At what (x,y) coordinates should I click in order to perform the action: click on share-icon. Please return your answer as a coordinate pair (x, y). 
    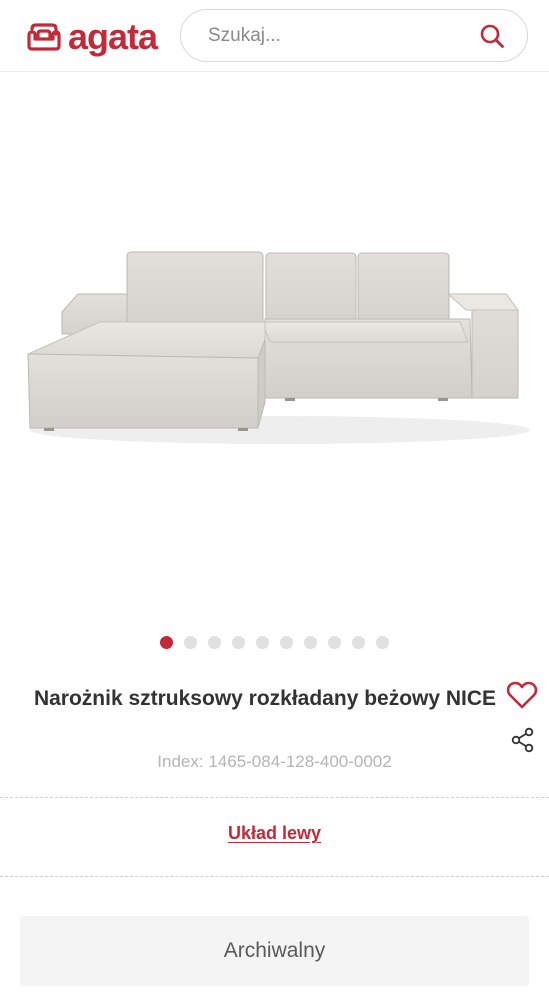
    Looking at the image, I should click on (523, 740).